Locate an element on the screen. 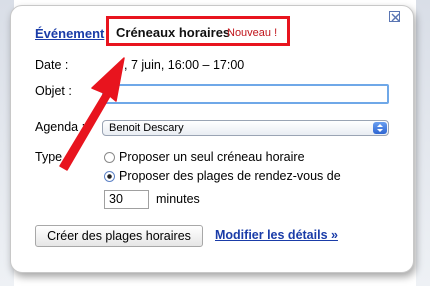  close-icon is located at coordinates (394, 16).